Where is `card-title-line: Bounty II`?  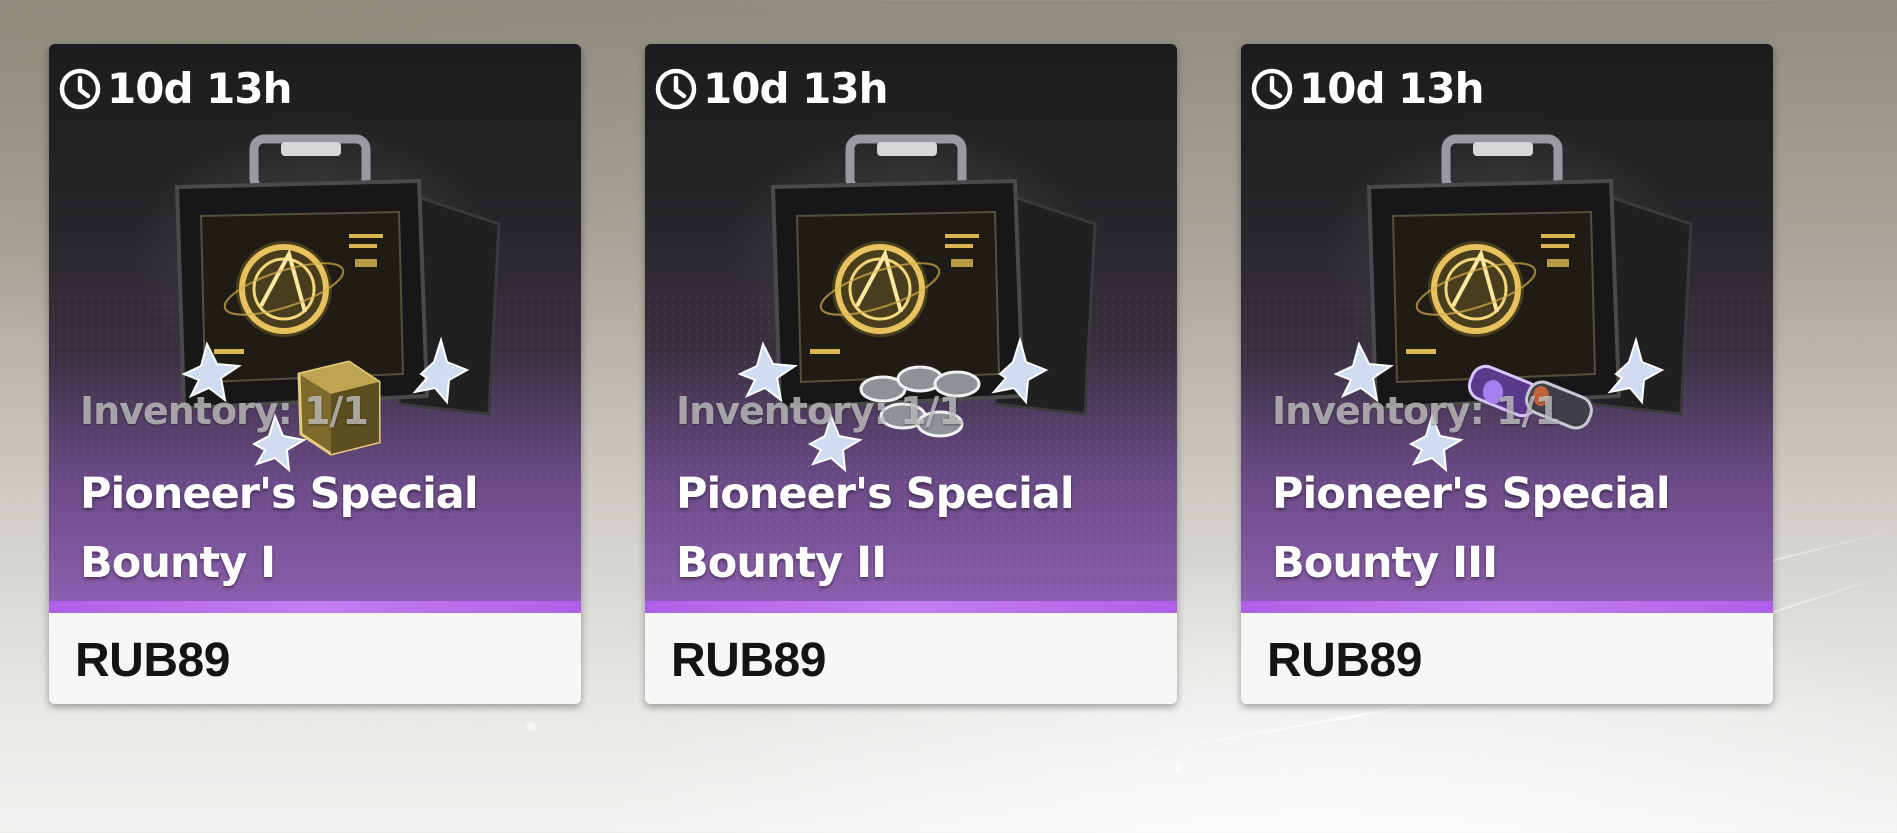
card-title-line: Bounty II is located at coordinates (781, 563).